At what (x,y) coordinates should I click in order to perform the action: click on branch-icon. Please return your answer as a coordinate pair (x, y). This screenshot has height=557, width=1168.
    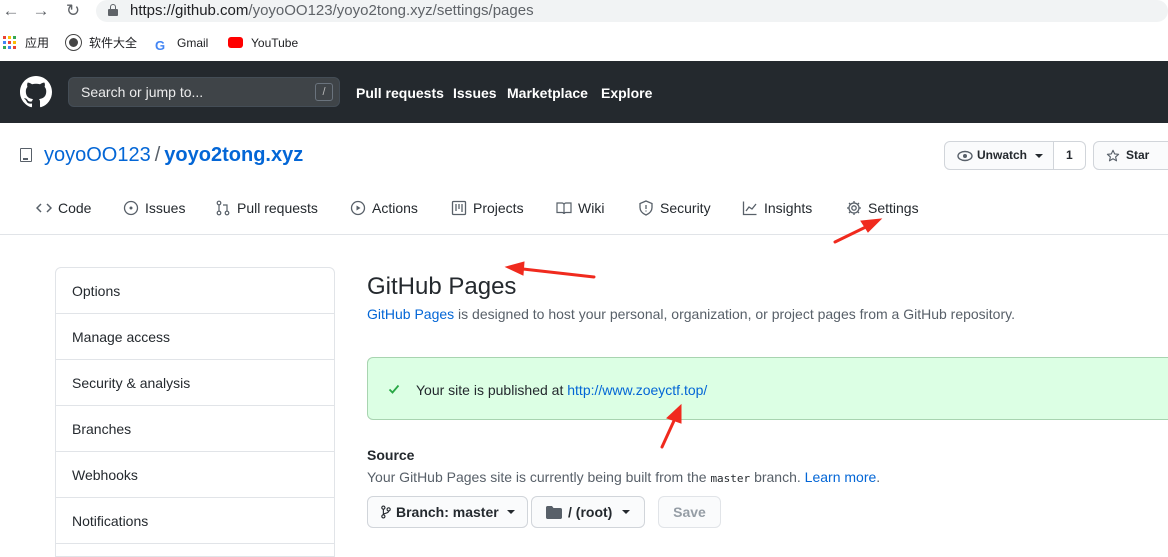
    Looking at the image, I should click on (386, 512).